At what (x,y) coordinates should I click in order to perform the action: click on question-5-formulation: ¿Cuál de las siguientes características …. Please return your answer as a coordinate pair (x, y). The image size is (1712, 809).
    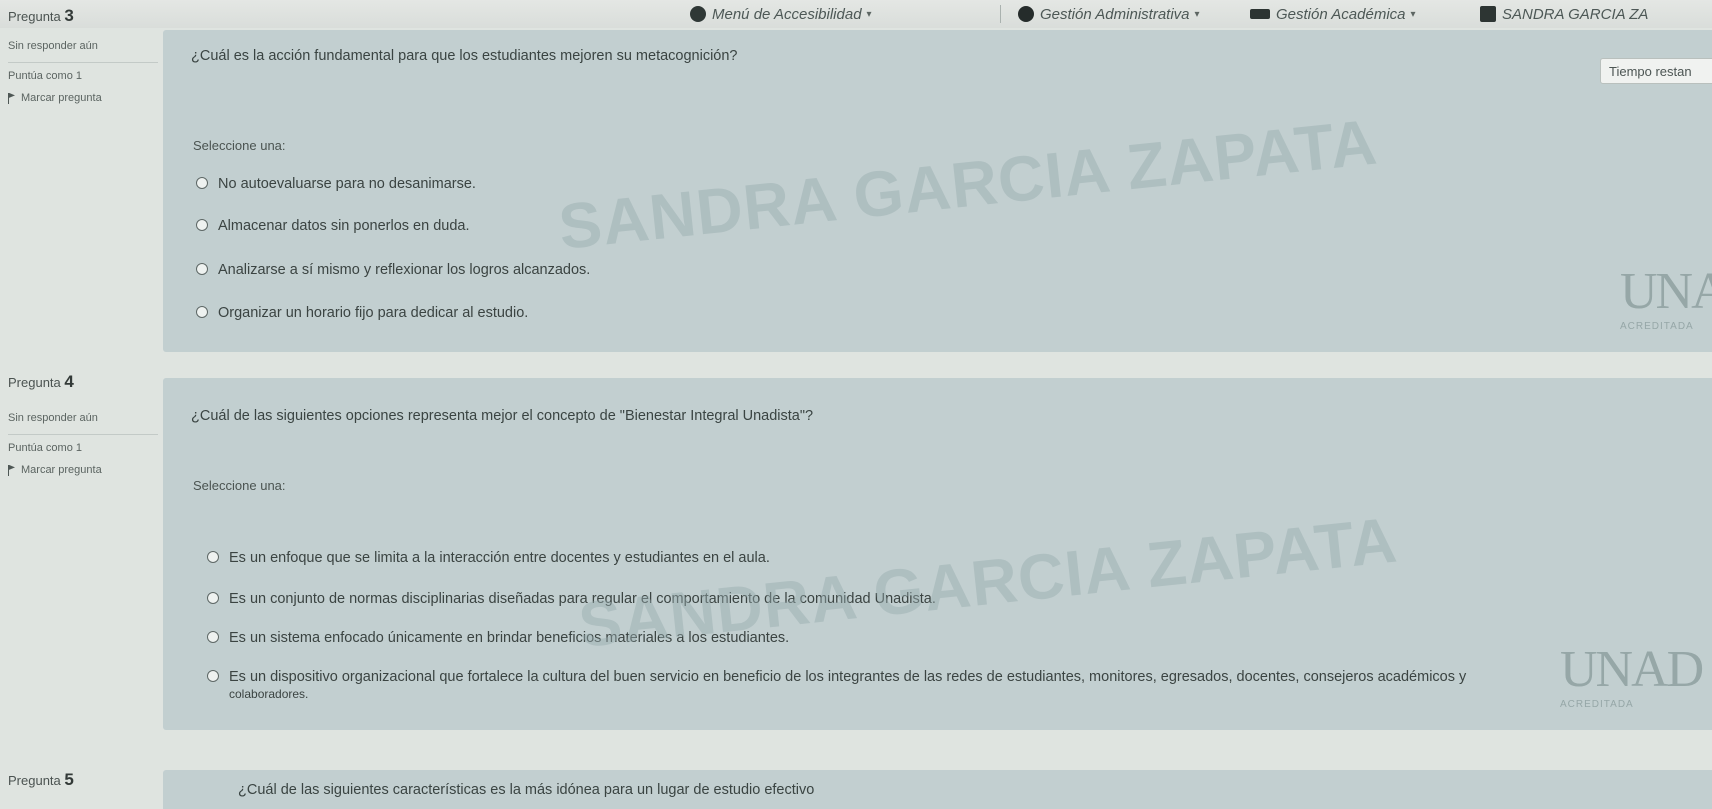
    Looking at the image, I should click on (937, 789).